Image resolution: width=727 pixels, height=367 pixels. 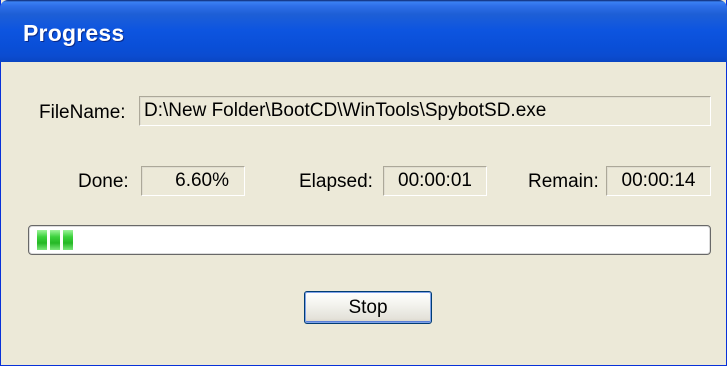 What do you see at coordinates (74, 33) in the screenshot?
I see `window-title: Progress` at bounding box center [74, 33].